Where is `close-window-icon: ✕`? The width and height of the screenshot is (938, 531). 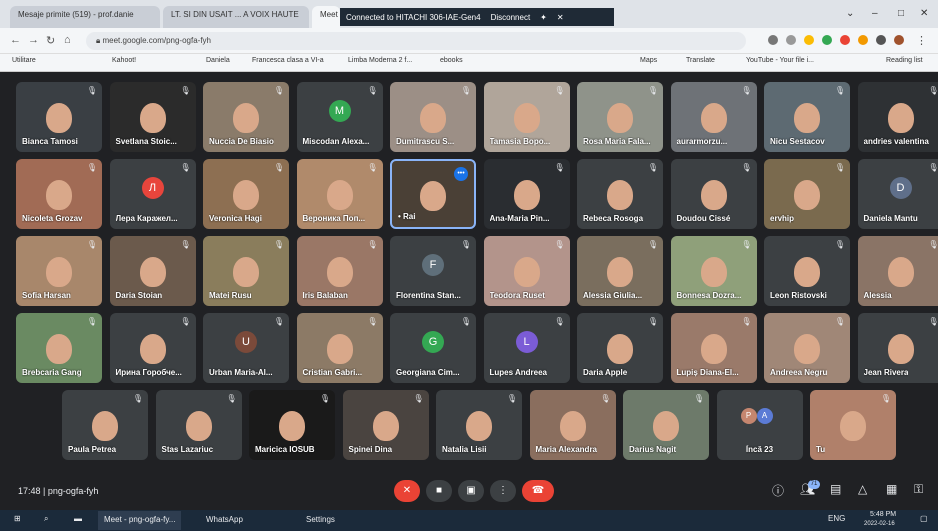 close-window-icon: ✕ is located at coordinates (924, 13).